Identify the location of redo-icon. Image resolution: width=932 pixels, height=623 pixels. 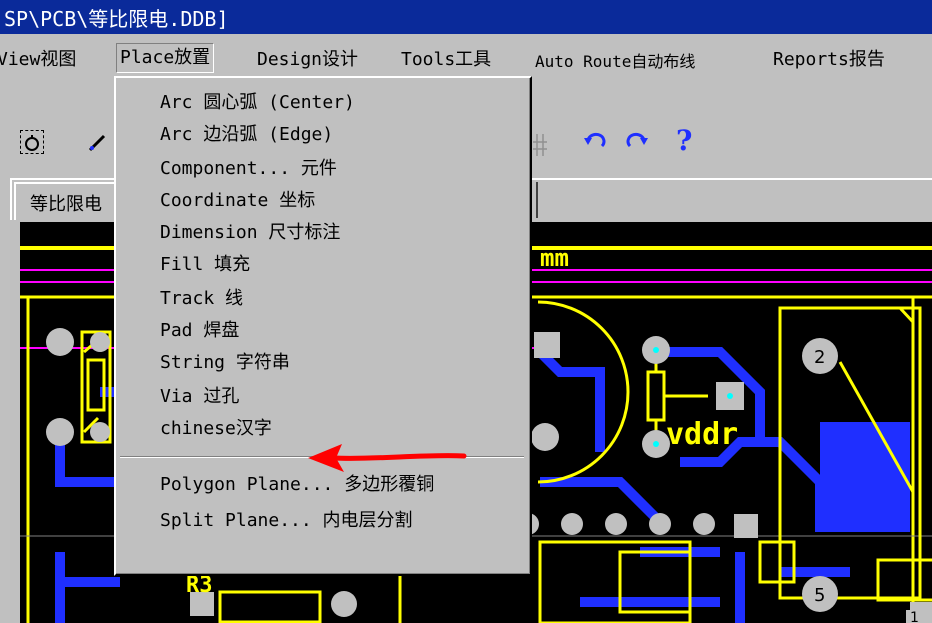
(638, 145).